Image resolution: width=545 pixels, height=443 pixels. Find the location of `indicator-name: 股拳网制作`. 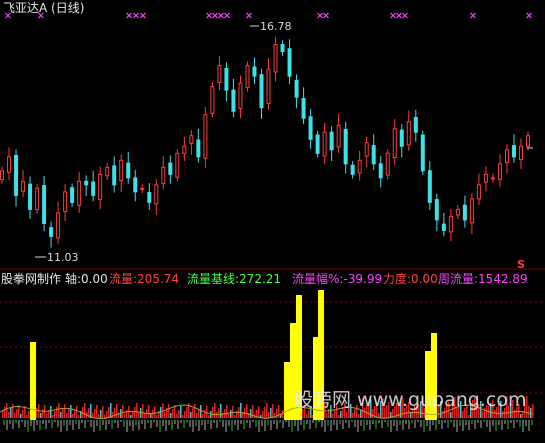

indicator-name: 股拳网制作 is located at coordinates (31, 279).